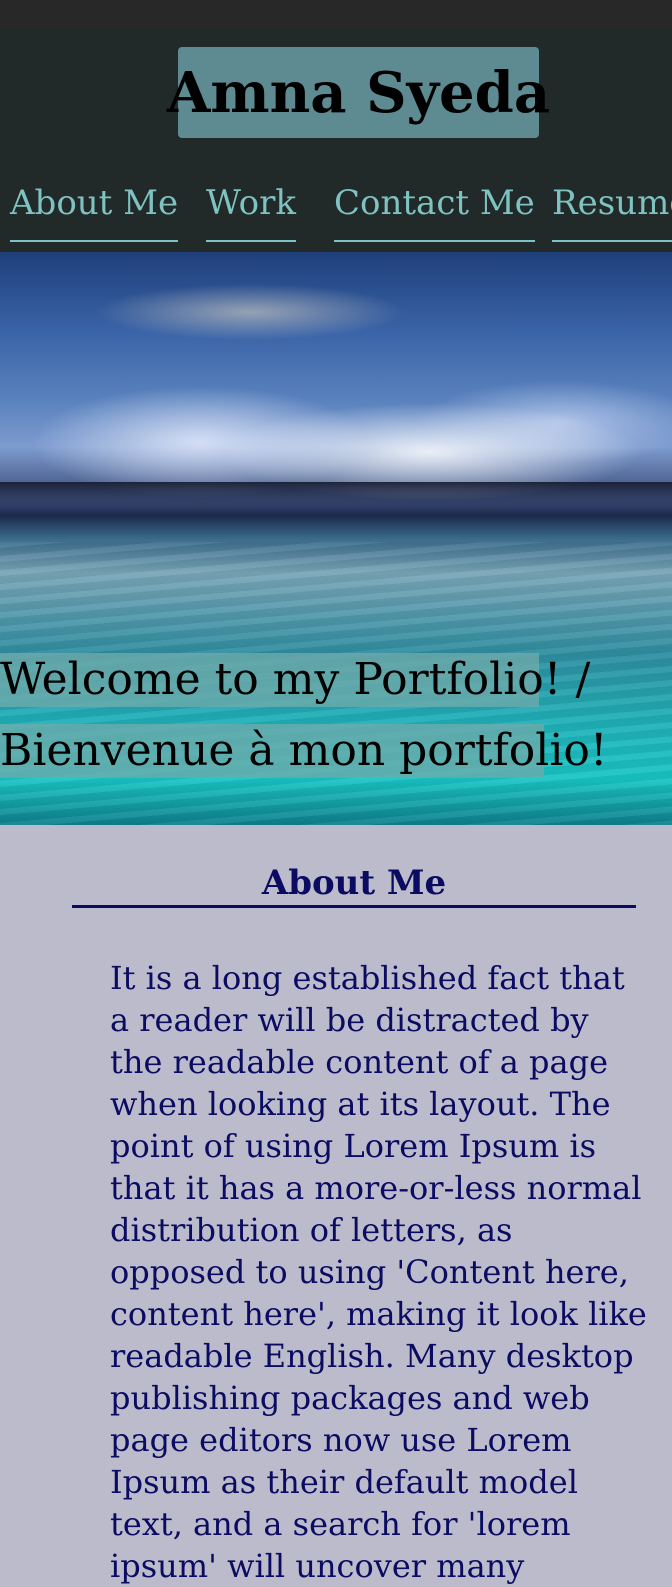 The width and height of the screenshot is (672, 1587). What do you see at coordinates (354, 906) in the screenshot?
I see `about-divider` at bounding box center [354, 906].